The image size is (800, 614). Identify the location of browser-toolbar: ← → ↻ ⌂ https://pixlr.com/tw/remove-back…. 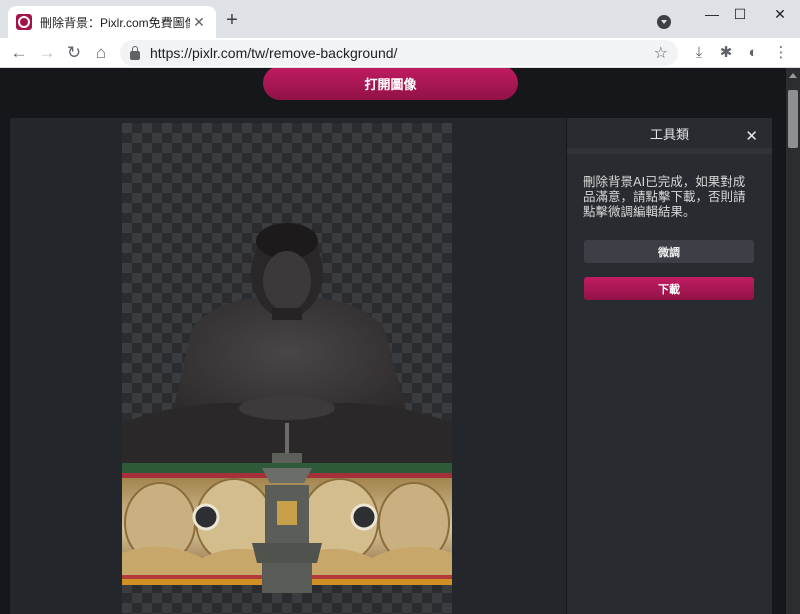
(400, 53).